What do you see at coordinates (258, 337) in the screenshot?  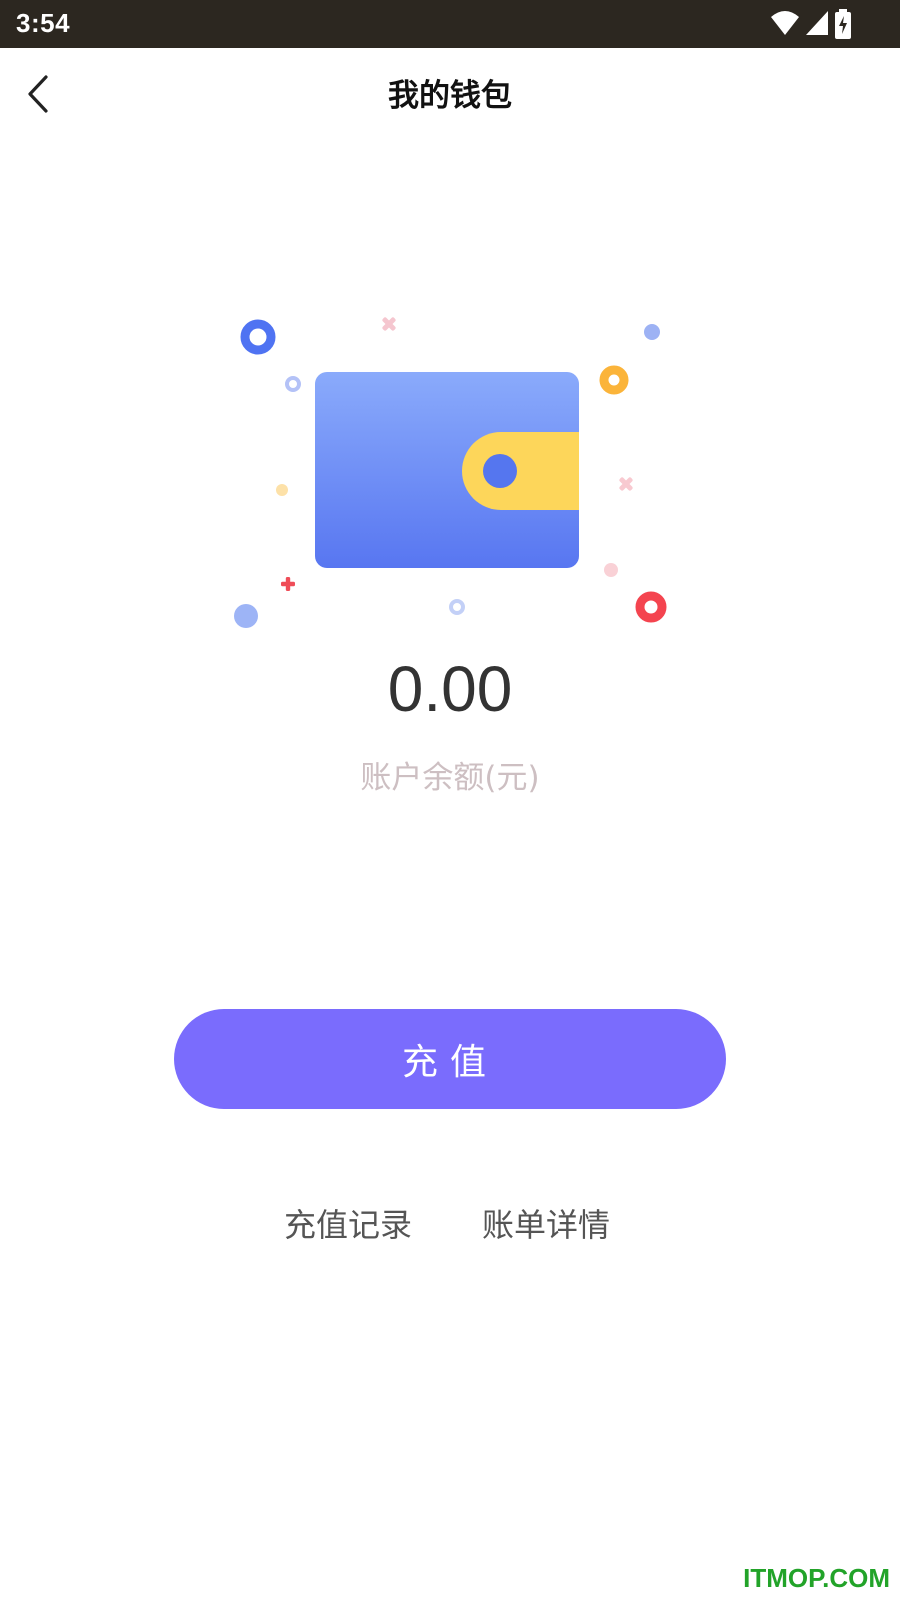 I see `decor-ring-blue` at bounding box center [258, 337].